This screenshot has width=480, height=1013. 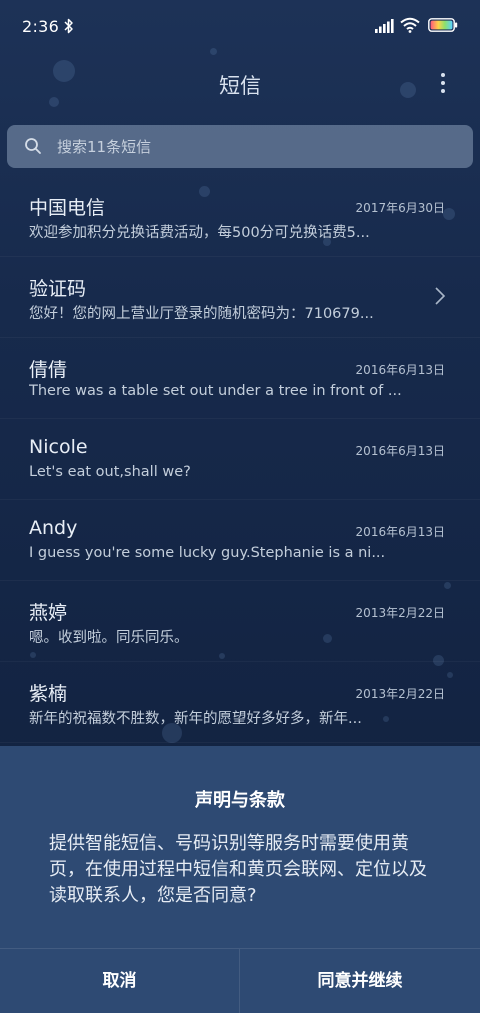 I want to click on dialog-title: 声明与条款, so click(x=240, y=800).